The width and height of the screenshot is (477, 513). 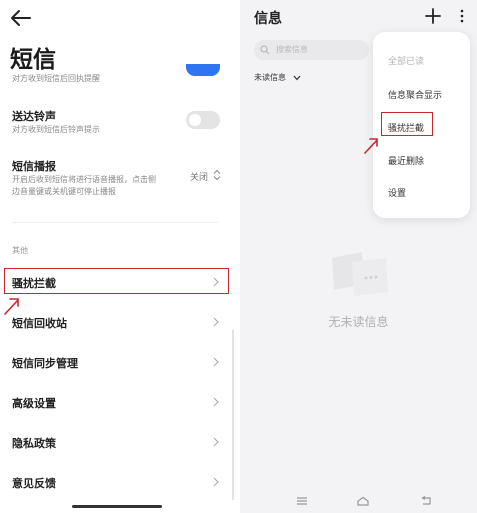 I want to click on chevron-down-icon, so click(x=297, y=77).